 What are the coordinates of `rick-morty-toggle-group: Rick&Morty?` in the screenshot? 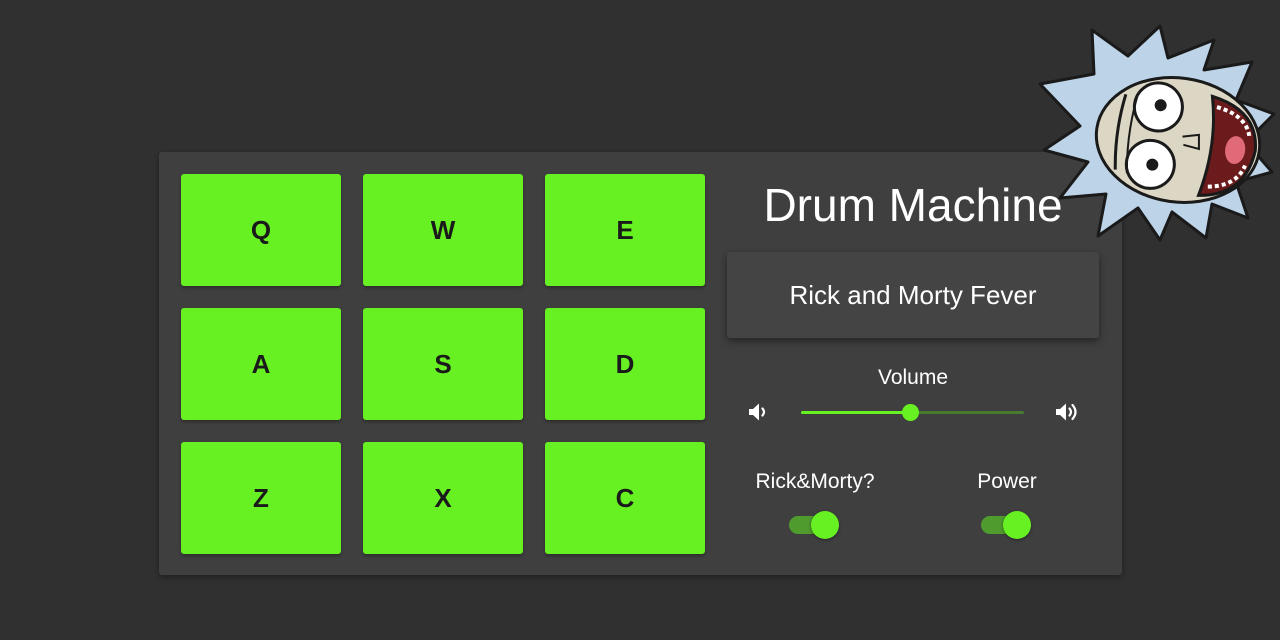 It's located at (815, 505).